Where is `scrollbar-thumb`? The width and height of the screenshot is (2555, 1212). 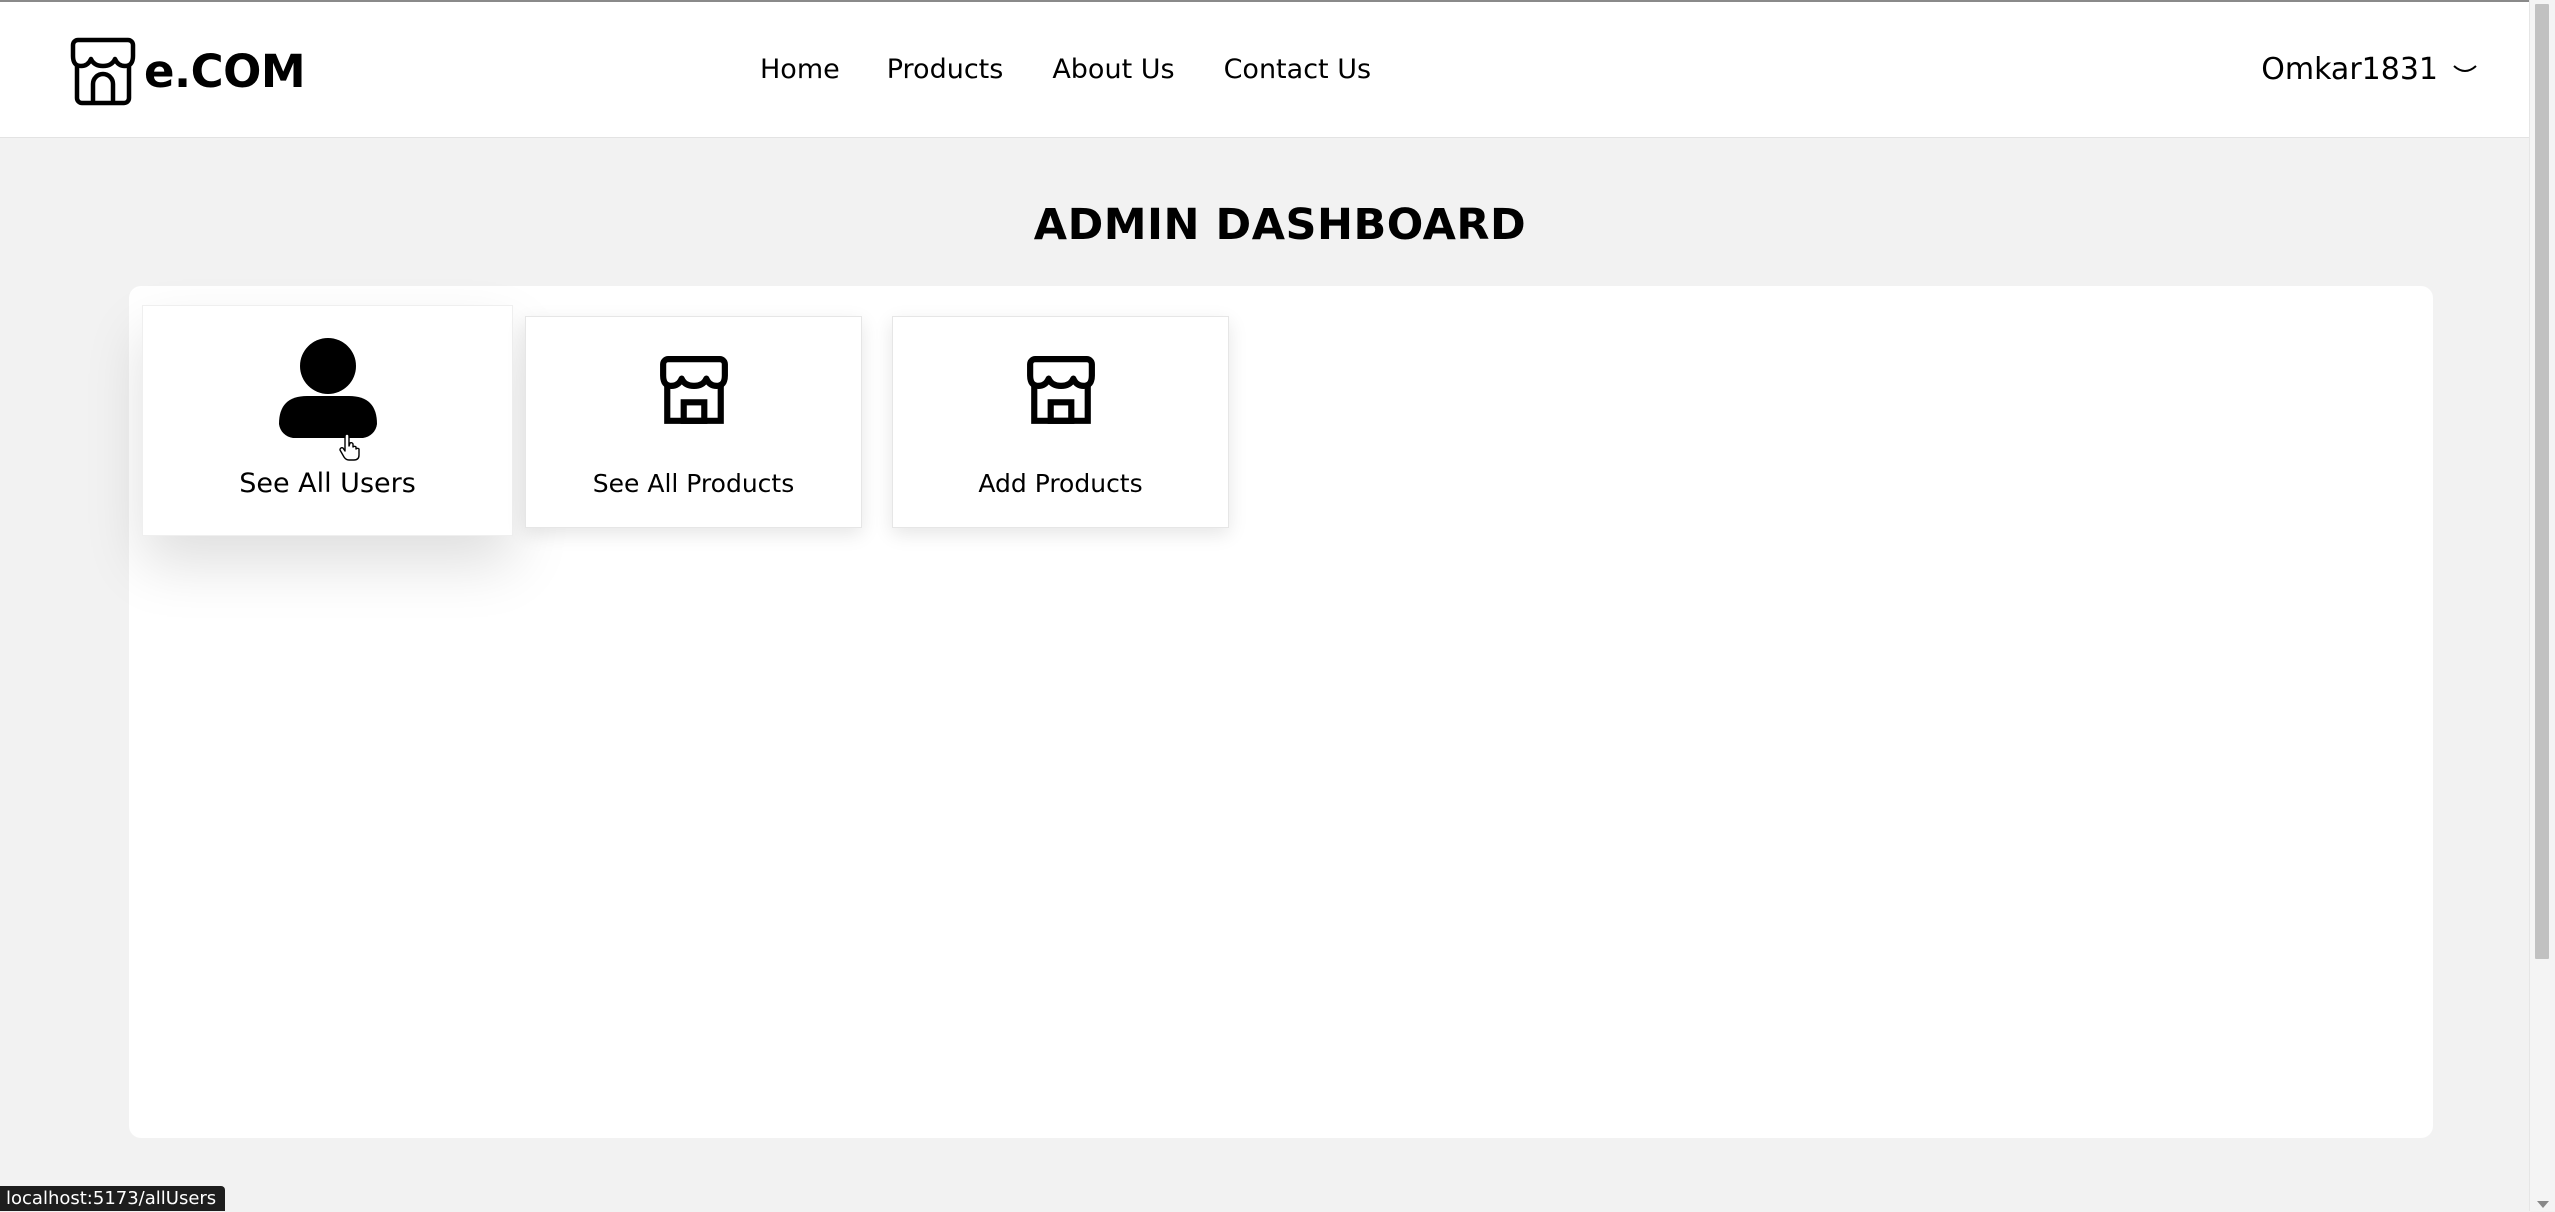
scrollbar-thumb is located at coordinates (2542, 481).